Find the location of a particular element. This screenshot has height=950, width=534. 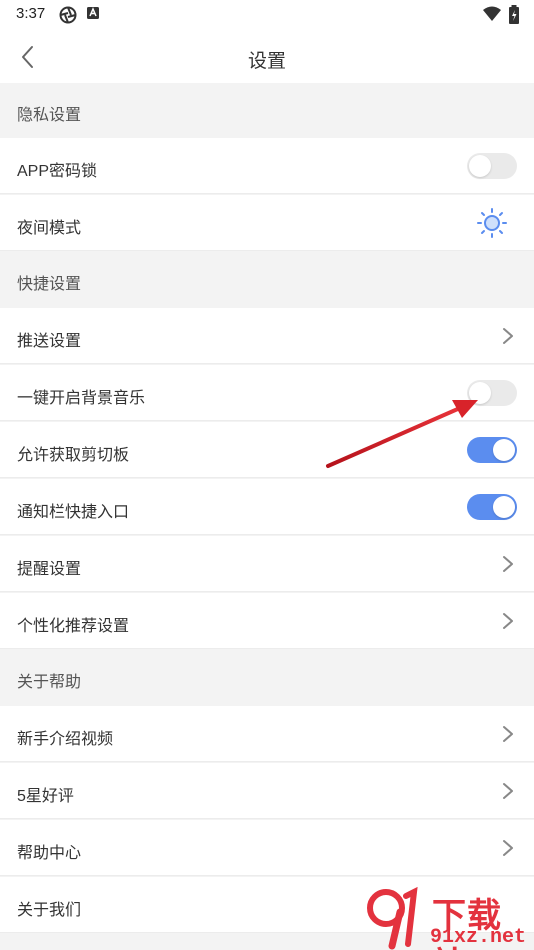

setting-label: APP密码锁 is located at coordinates (57, 171).